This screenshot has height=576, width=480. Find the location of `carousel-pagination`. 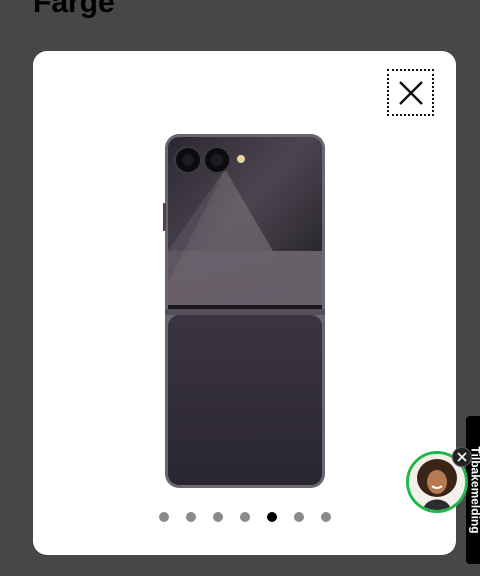

carousel-pagination is located at coordinates (244, 517).